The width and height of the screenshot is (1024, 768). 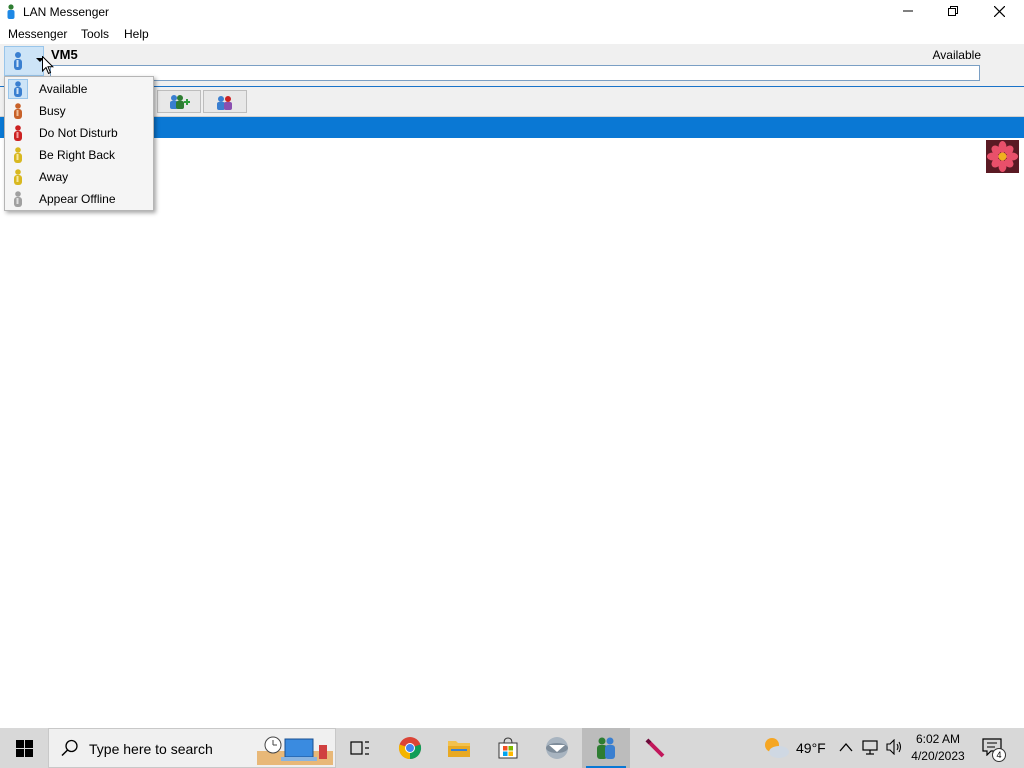 I want to click on search-icon, so click(x=69, y=748).